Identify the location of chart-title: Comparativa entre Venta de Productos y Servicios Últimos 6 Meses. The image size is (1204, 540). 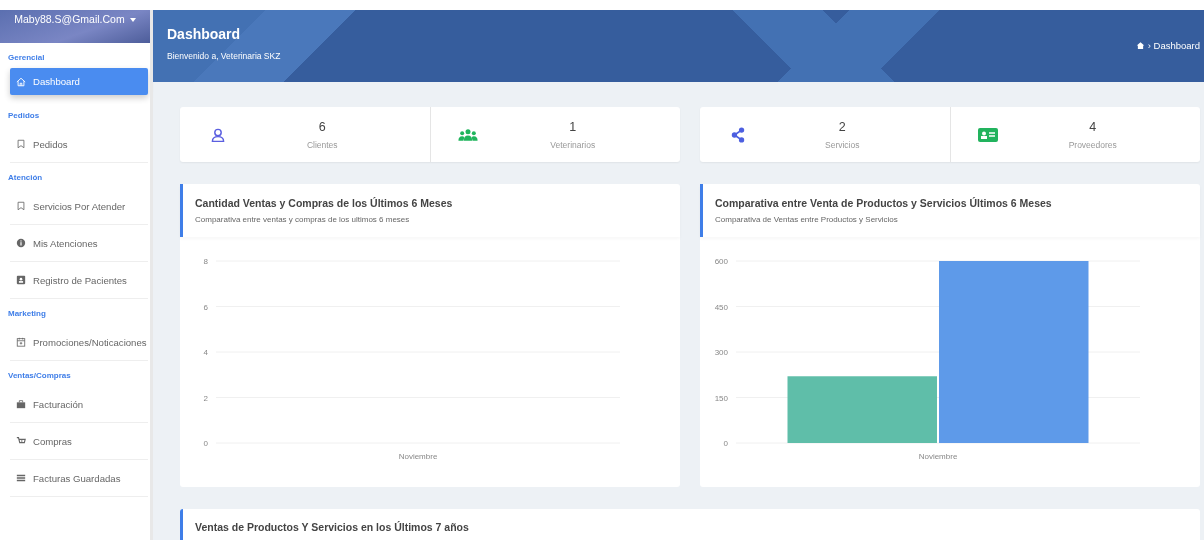
(884, 203).